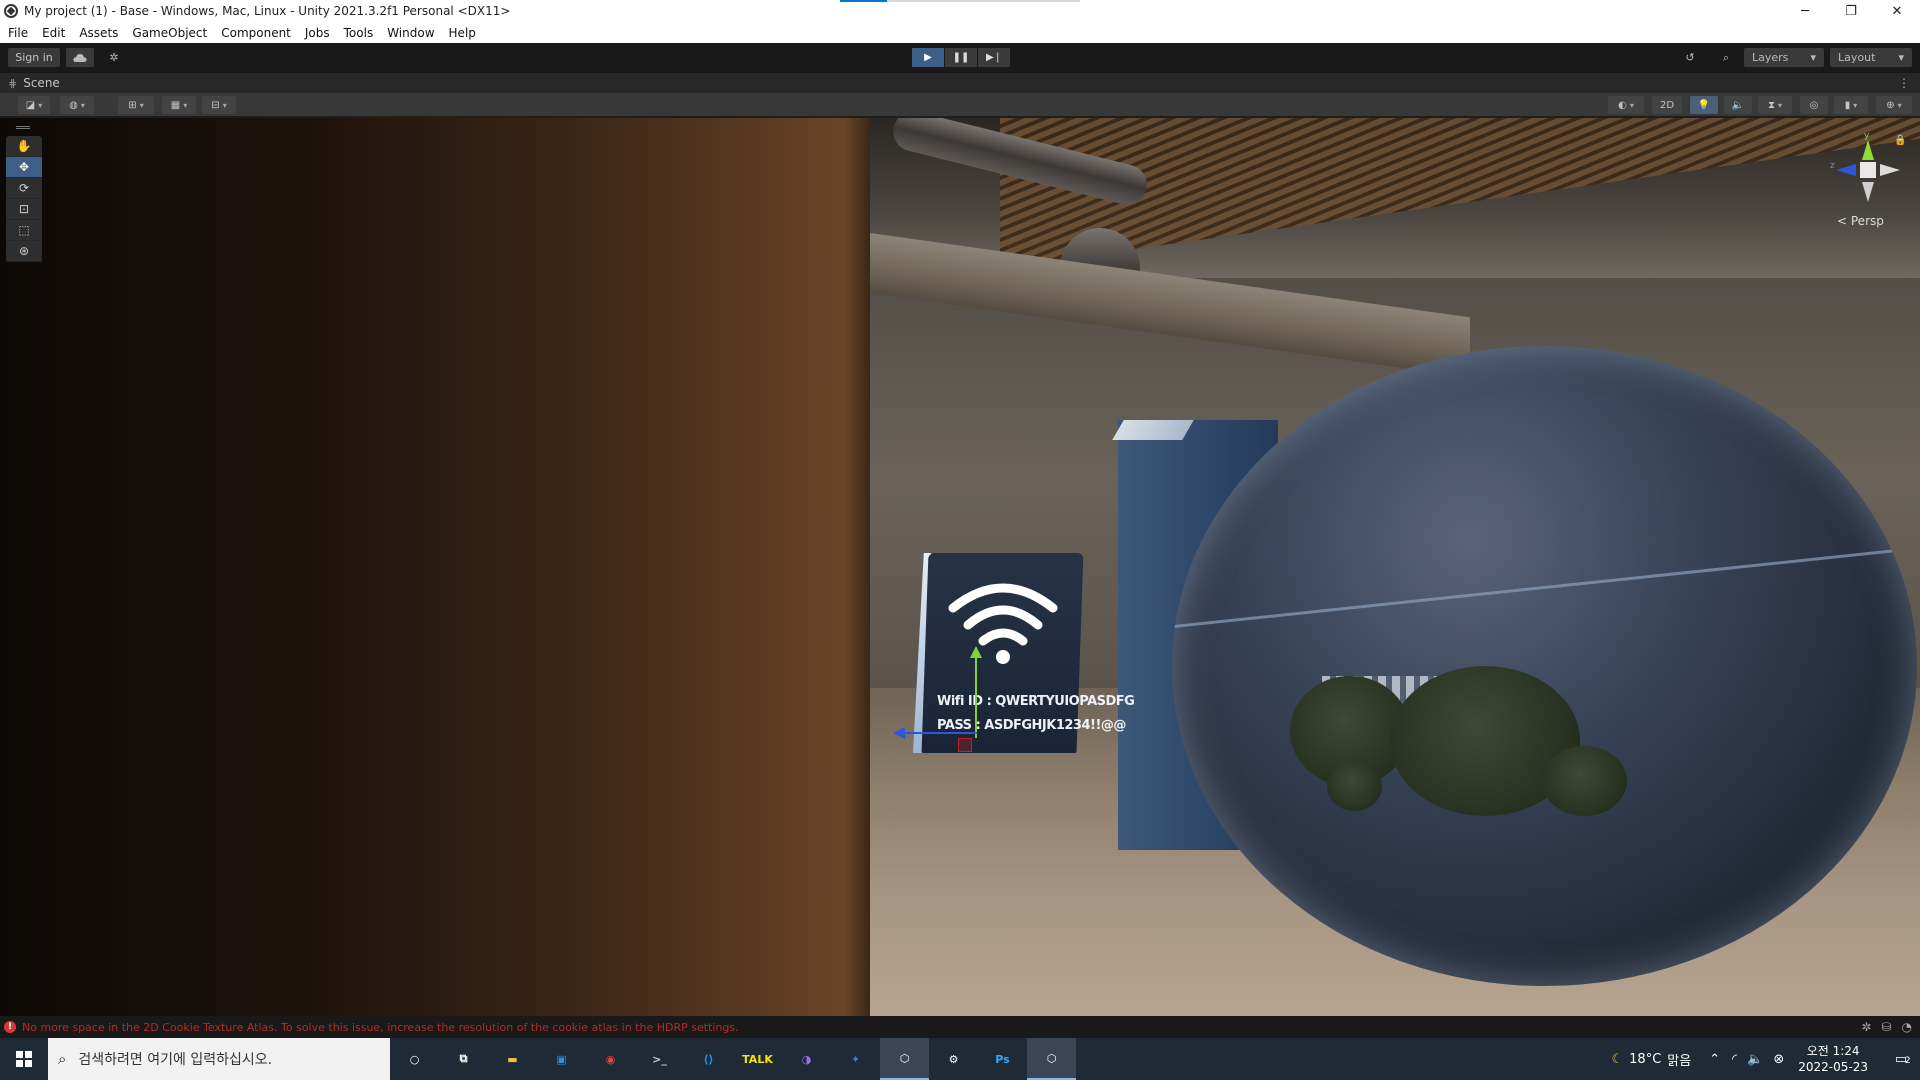 This screenshot has width=1920, height=1080. Describe the element at coordinates (1871, 57) in the screenshot. I see `layout-dropdown: Layout ▾` at that location.